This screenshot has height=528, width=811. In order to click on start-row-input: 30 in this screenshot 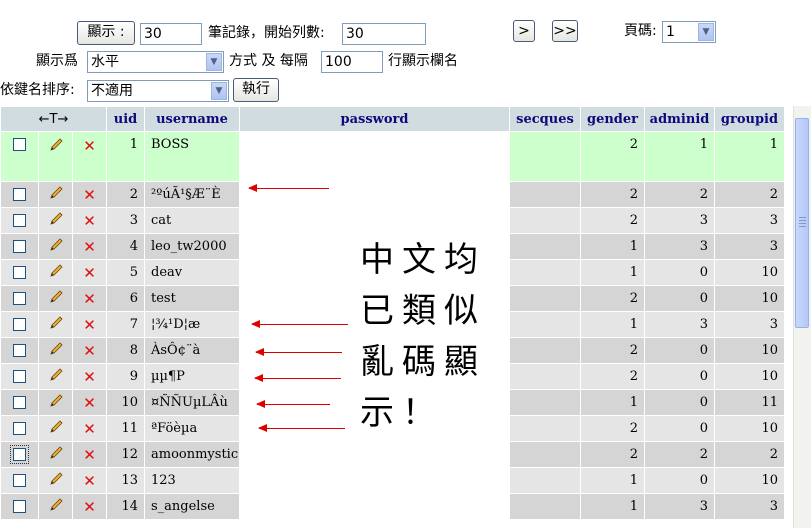, I will do `click(384, 34)`.